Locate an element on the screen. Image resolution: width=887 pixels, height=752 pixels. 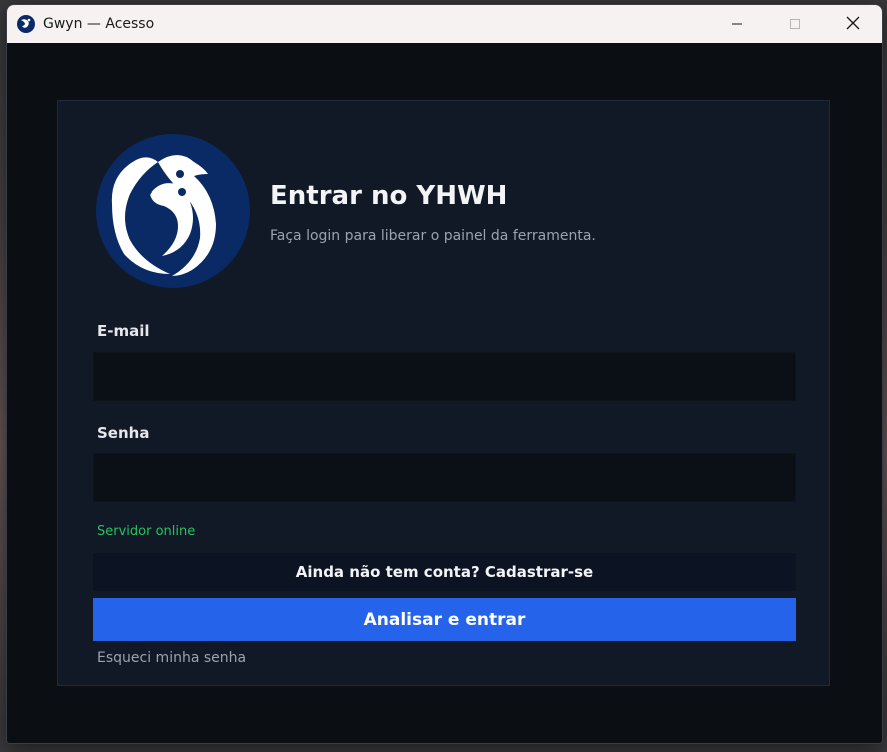
globe-app-icon is located at coordinates (26, 24).